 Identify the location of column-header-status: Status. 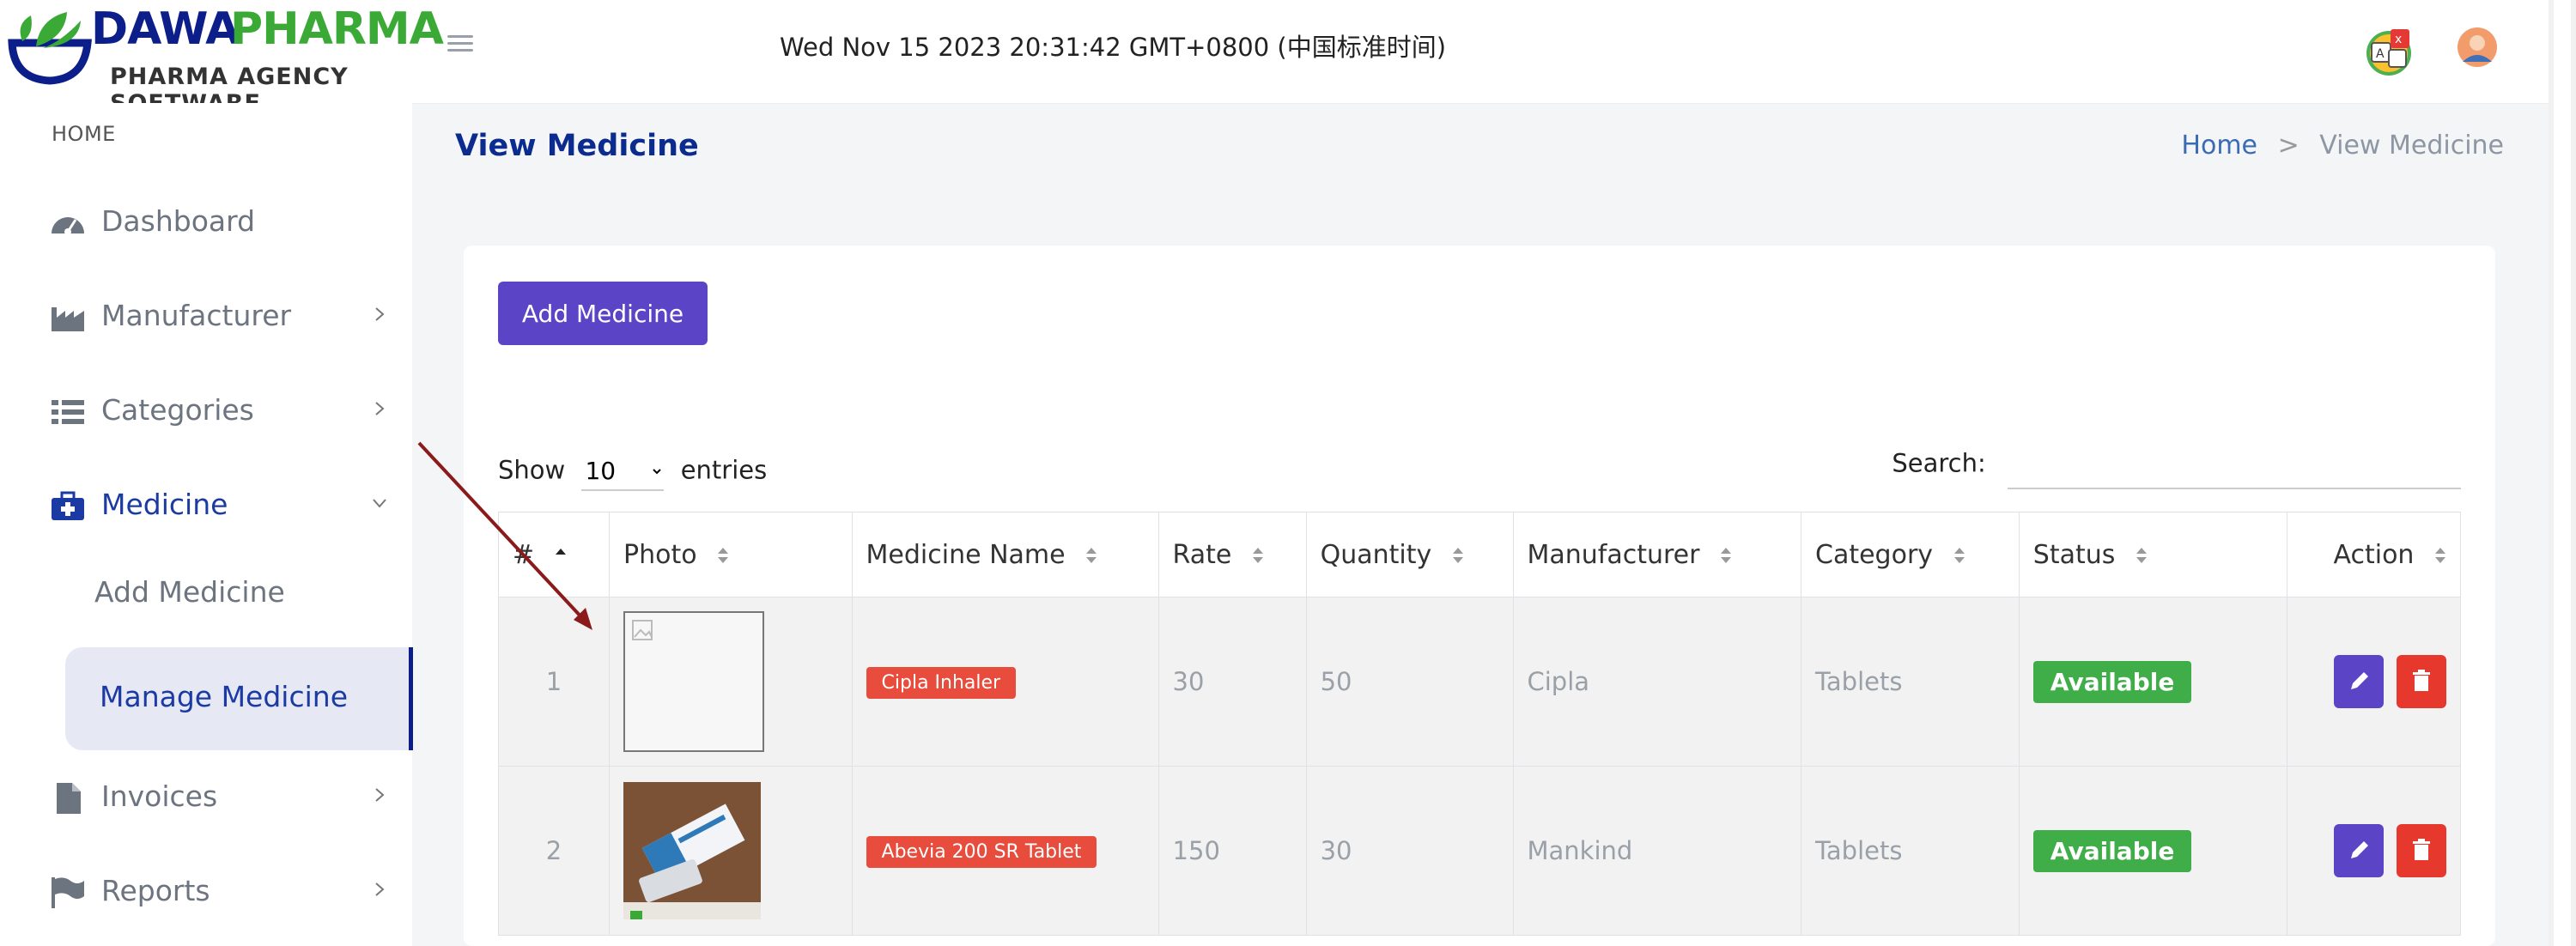
(2152, 555).